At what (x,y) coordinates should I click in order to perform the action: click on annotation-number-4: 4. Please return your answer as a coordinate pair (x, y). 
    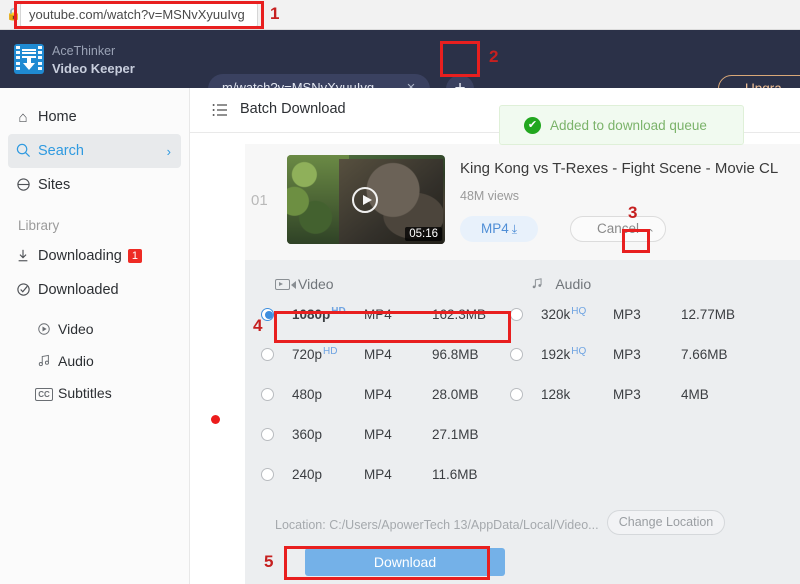
    Looking at the image, I should click on (258, 325).